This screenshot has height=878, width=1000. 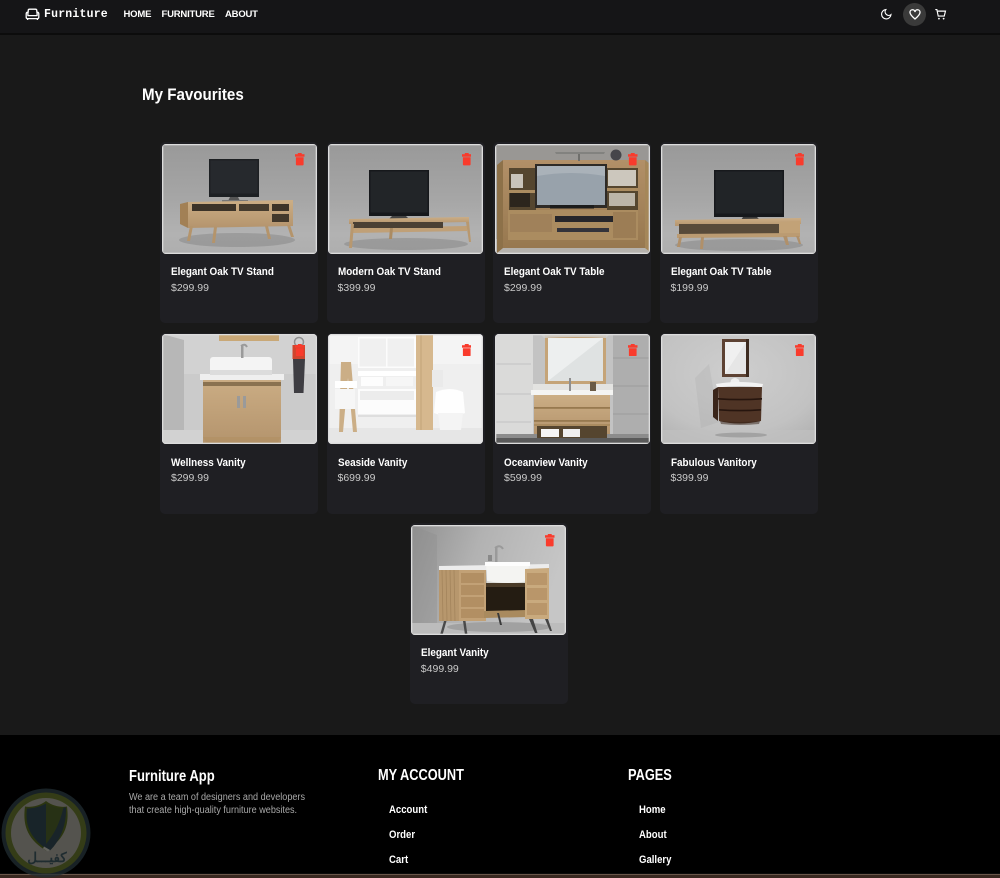 I want to click on svg-text: كفيـــل, so click(x=47, y=857).